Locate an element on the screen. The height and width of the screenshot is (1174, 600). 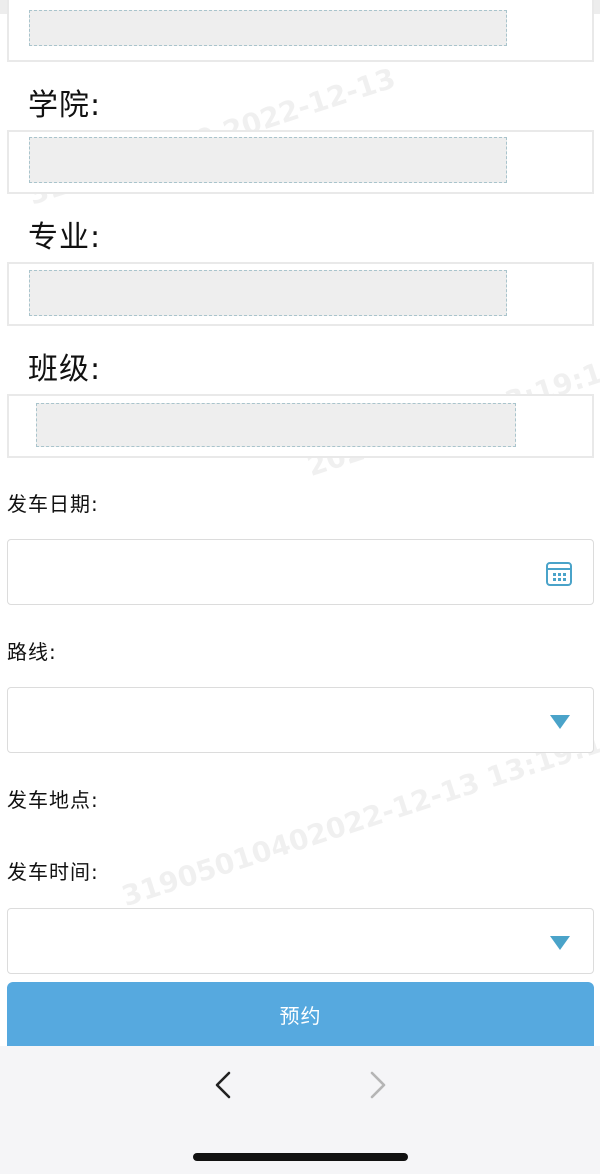
chevron-left-icon is located at coordinates (223, 1085).